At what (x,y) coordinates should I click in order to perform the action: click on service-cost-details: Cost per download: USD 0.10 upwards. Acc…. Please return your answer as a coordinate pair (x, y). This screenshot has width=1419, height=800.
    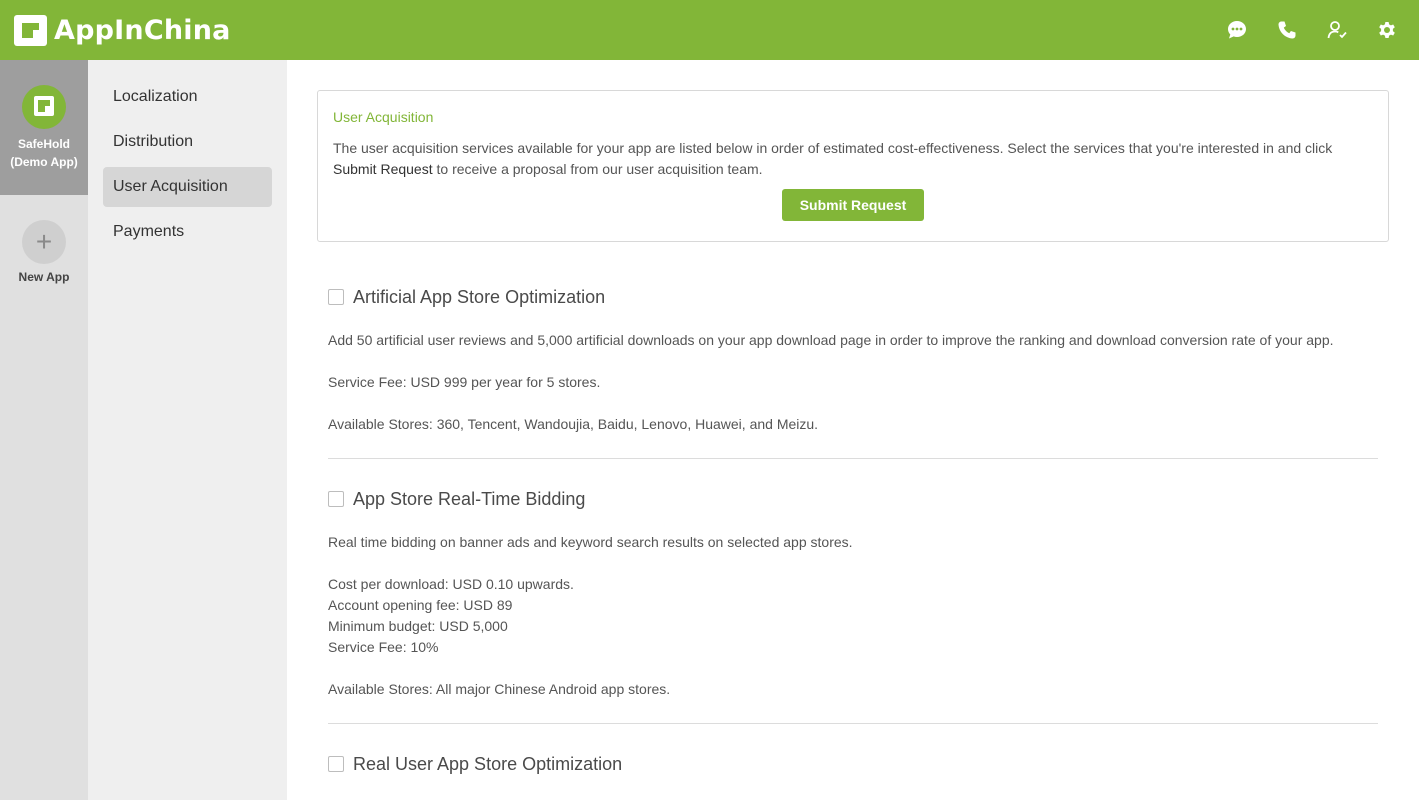
    Looking at the image, I should click on (853, 616).